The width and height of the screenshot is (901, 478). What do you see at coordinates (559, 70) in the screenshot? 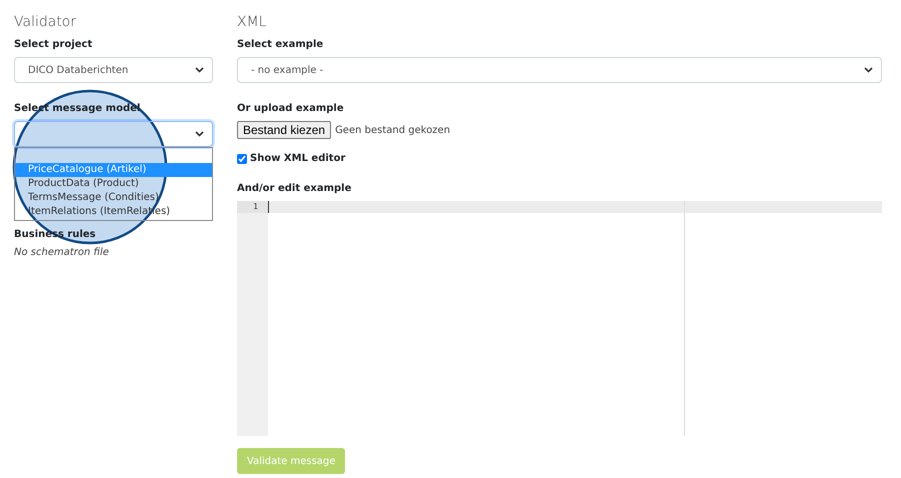
I see `example-select: - no example -` at bounding box center [559, 70].